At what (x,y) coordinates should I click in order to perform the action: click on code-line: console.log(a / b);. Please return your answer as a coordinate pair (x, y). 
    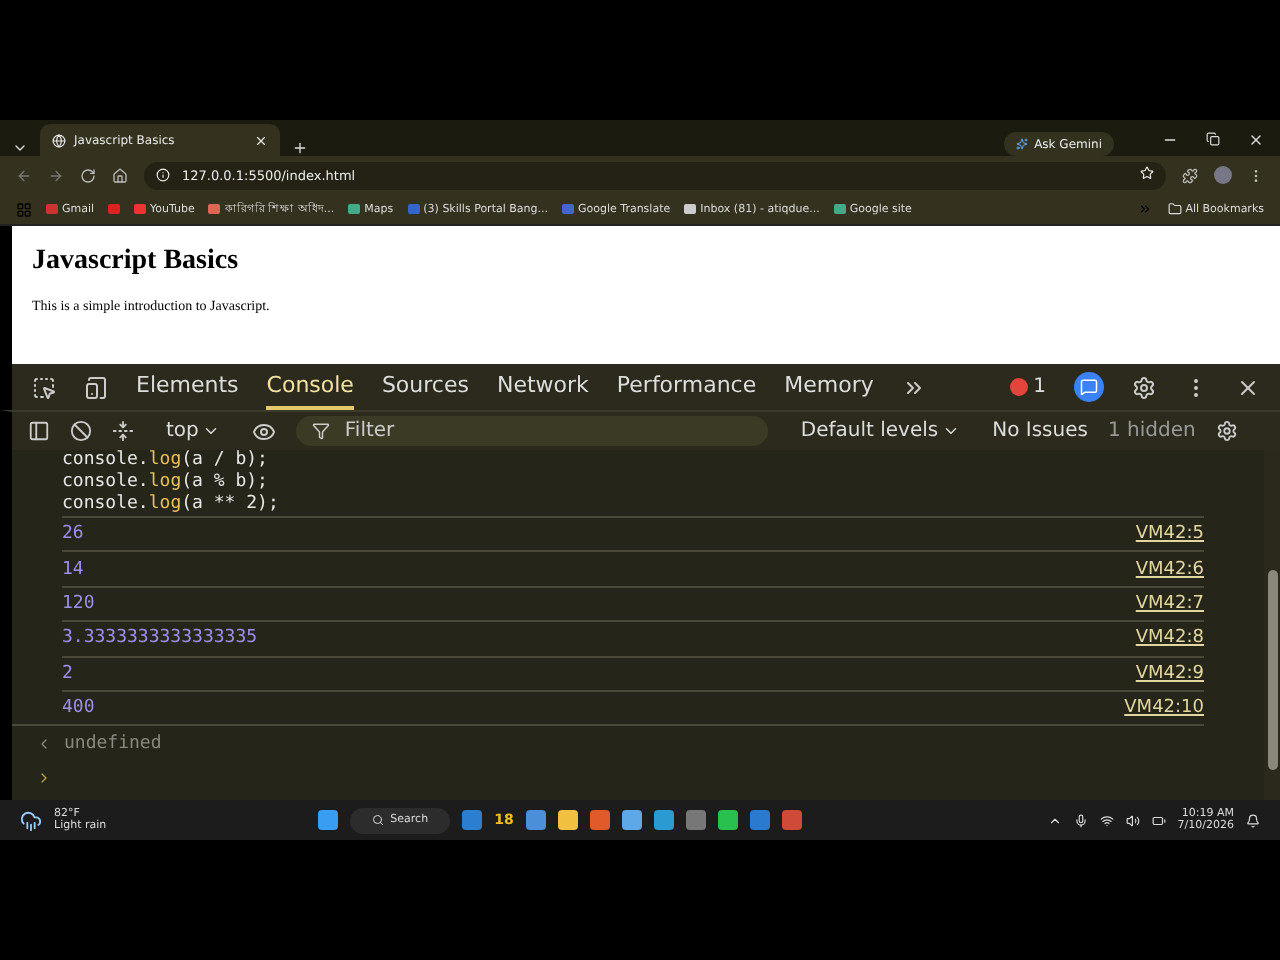
    Looking at the image, I should click on (165, 461).